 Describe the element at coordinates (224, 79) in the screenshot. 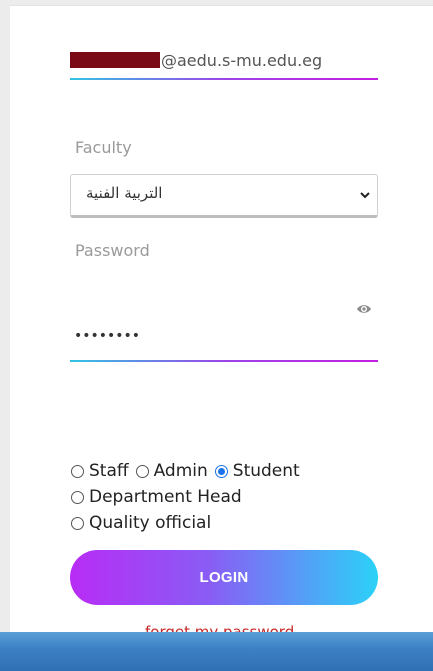

I see `email-underline` at that location.